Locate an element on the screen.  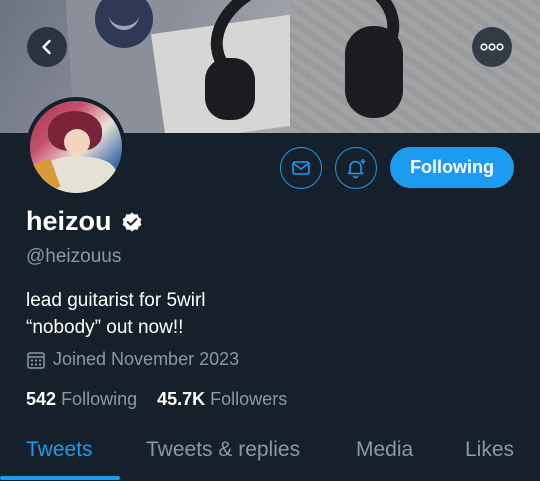
followers-count: 45.7K is located at coordinates (181, 399).